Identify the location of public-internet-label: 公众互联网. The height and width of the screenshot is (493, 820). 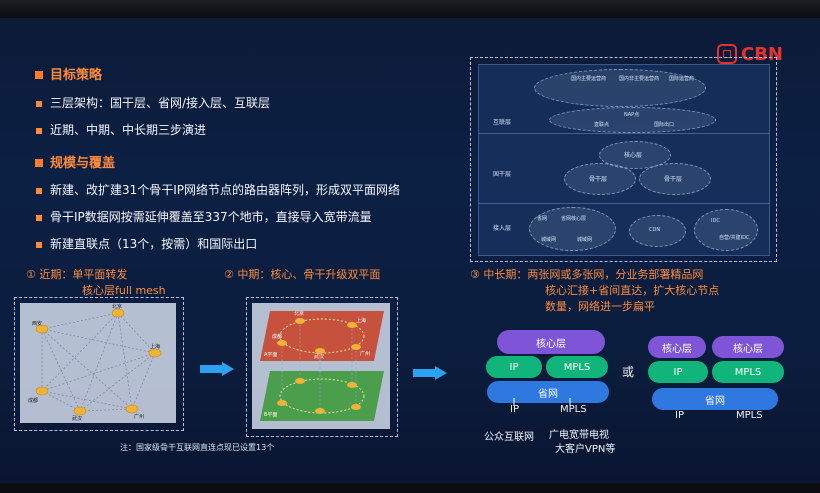
(509, 437).